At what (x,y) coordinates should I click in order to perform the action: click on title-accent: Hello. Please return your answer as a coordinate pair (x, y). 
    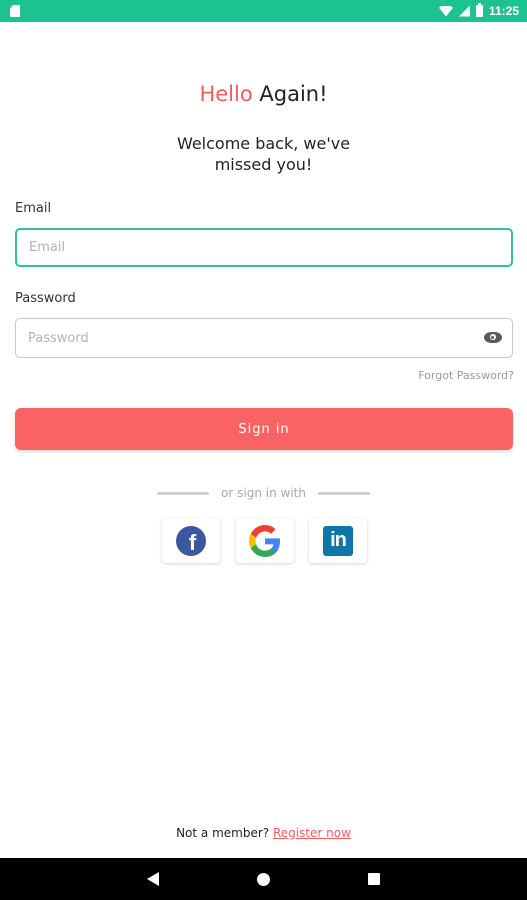
    Looking at the image, I should click on (226, 94).